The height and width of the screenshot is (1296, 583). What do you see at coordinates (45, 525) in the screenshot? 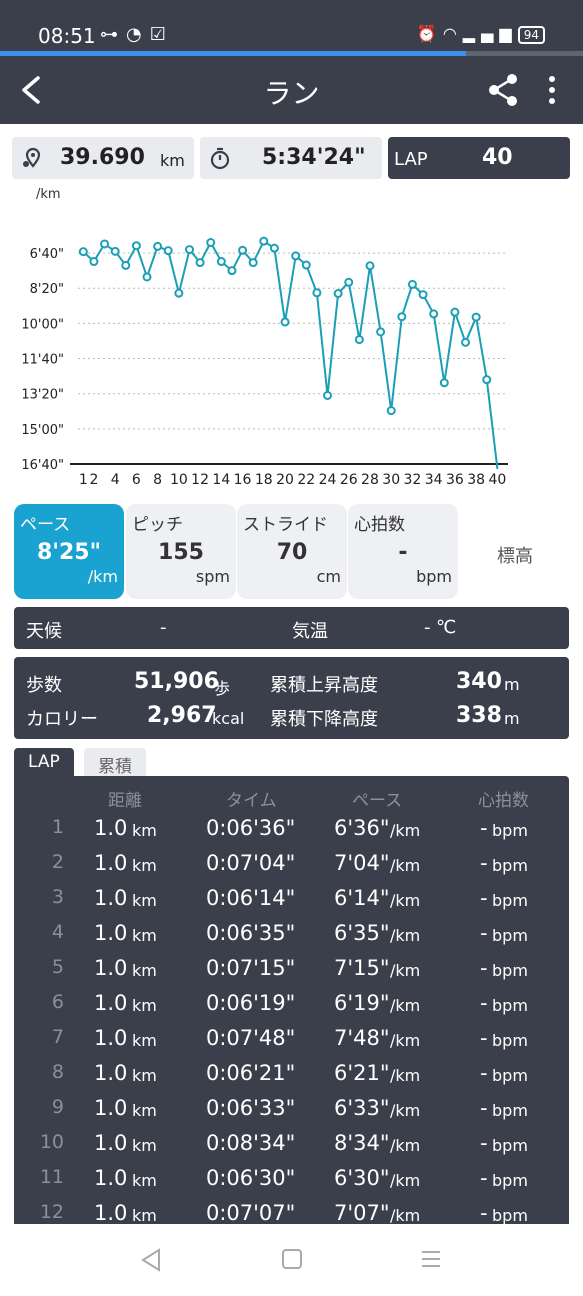
I see `metric-label: ペース` at bounding box center [45, 525].